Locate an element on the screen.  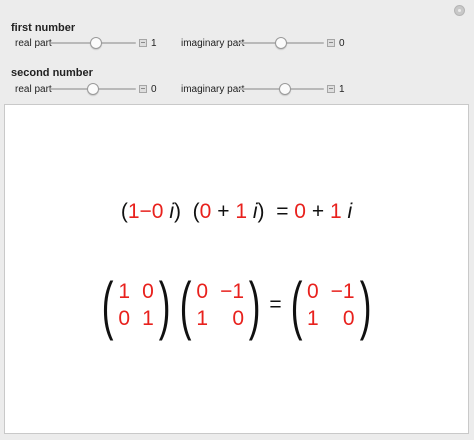
first-real-slider is located at coordinates (93, 43).